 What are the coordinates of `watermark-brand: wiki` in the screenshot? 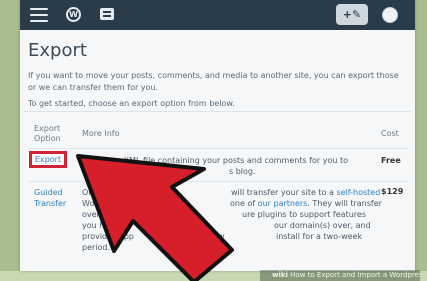 It's located at (280, 275).